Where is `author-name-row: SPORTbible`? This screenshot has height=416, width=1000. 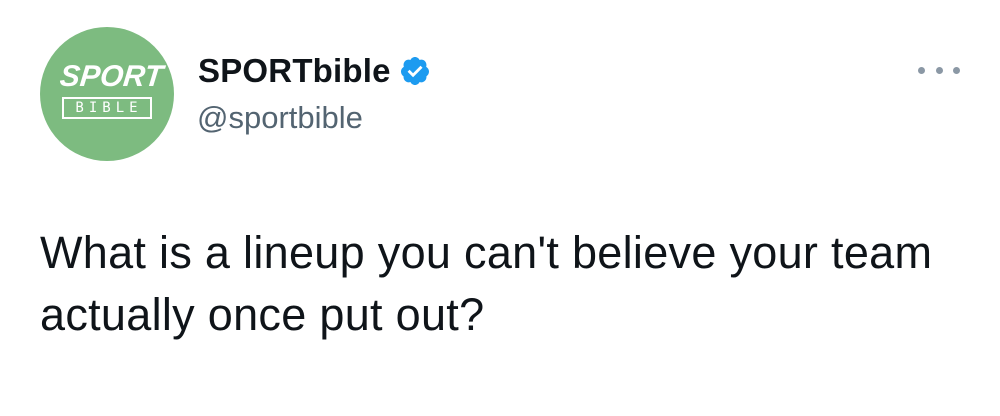
author-name-row: SPORTbible is located at coordinates (314, 71).